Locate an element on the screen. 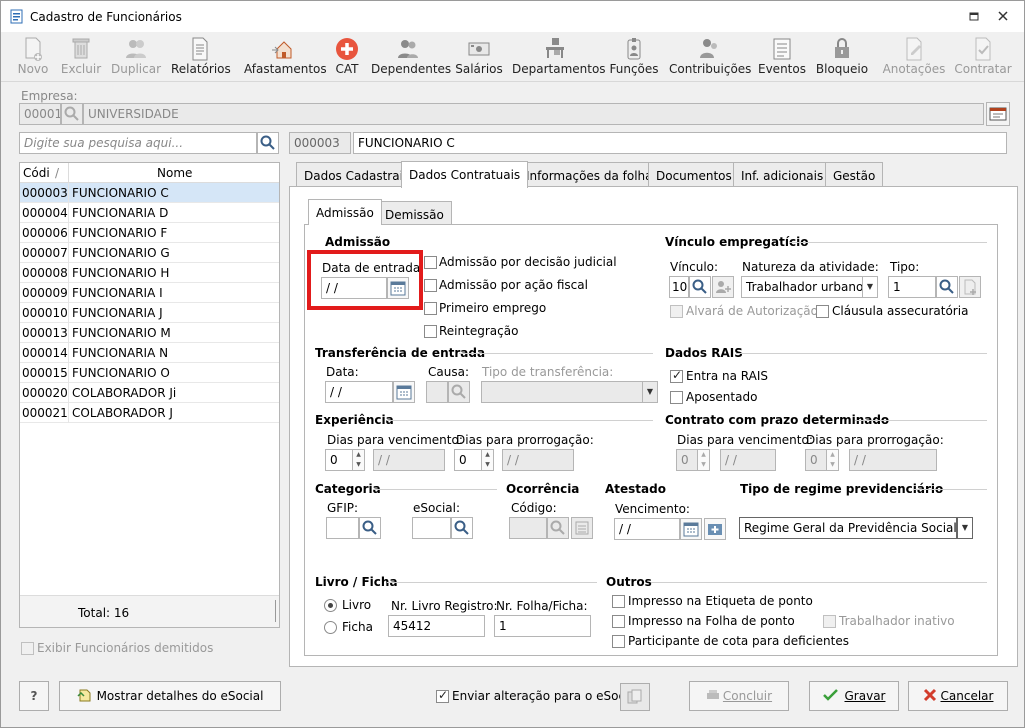 The width and height of the screenshot is (1025, 728). ficha-radio is located at coordinates (330, 627).